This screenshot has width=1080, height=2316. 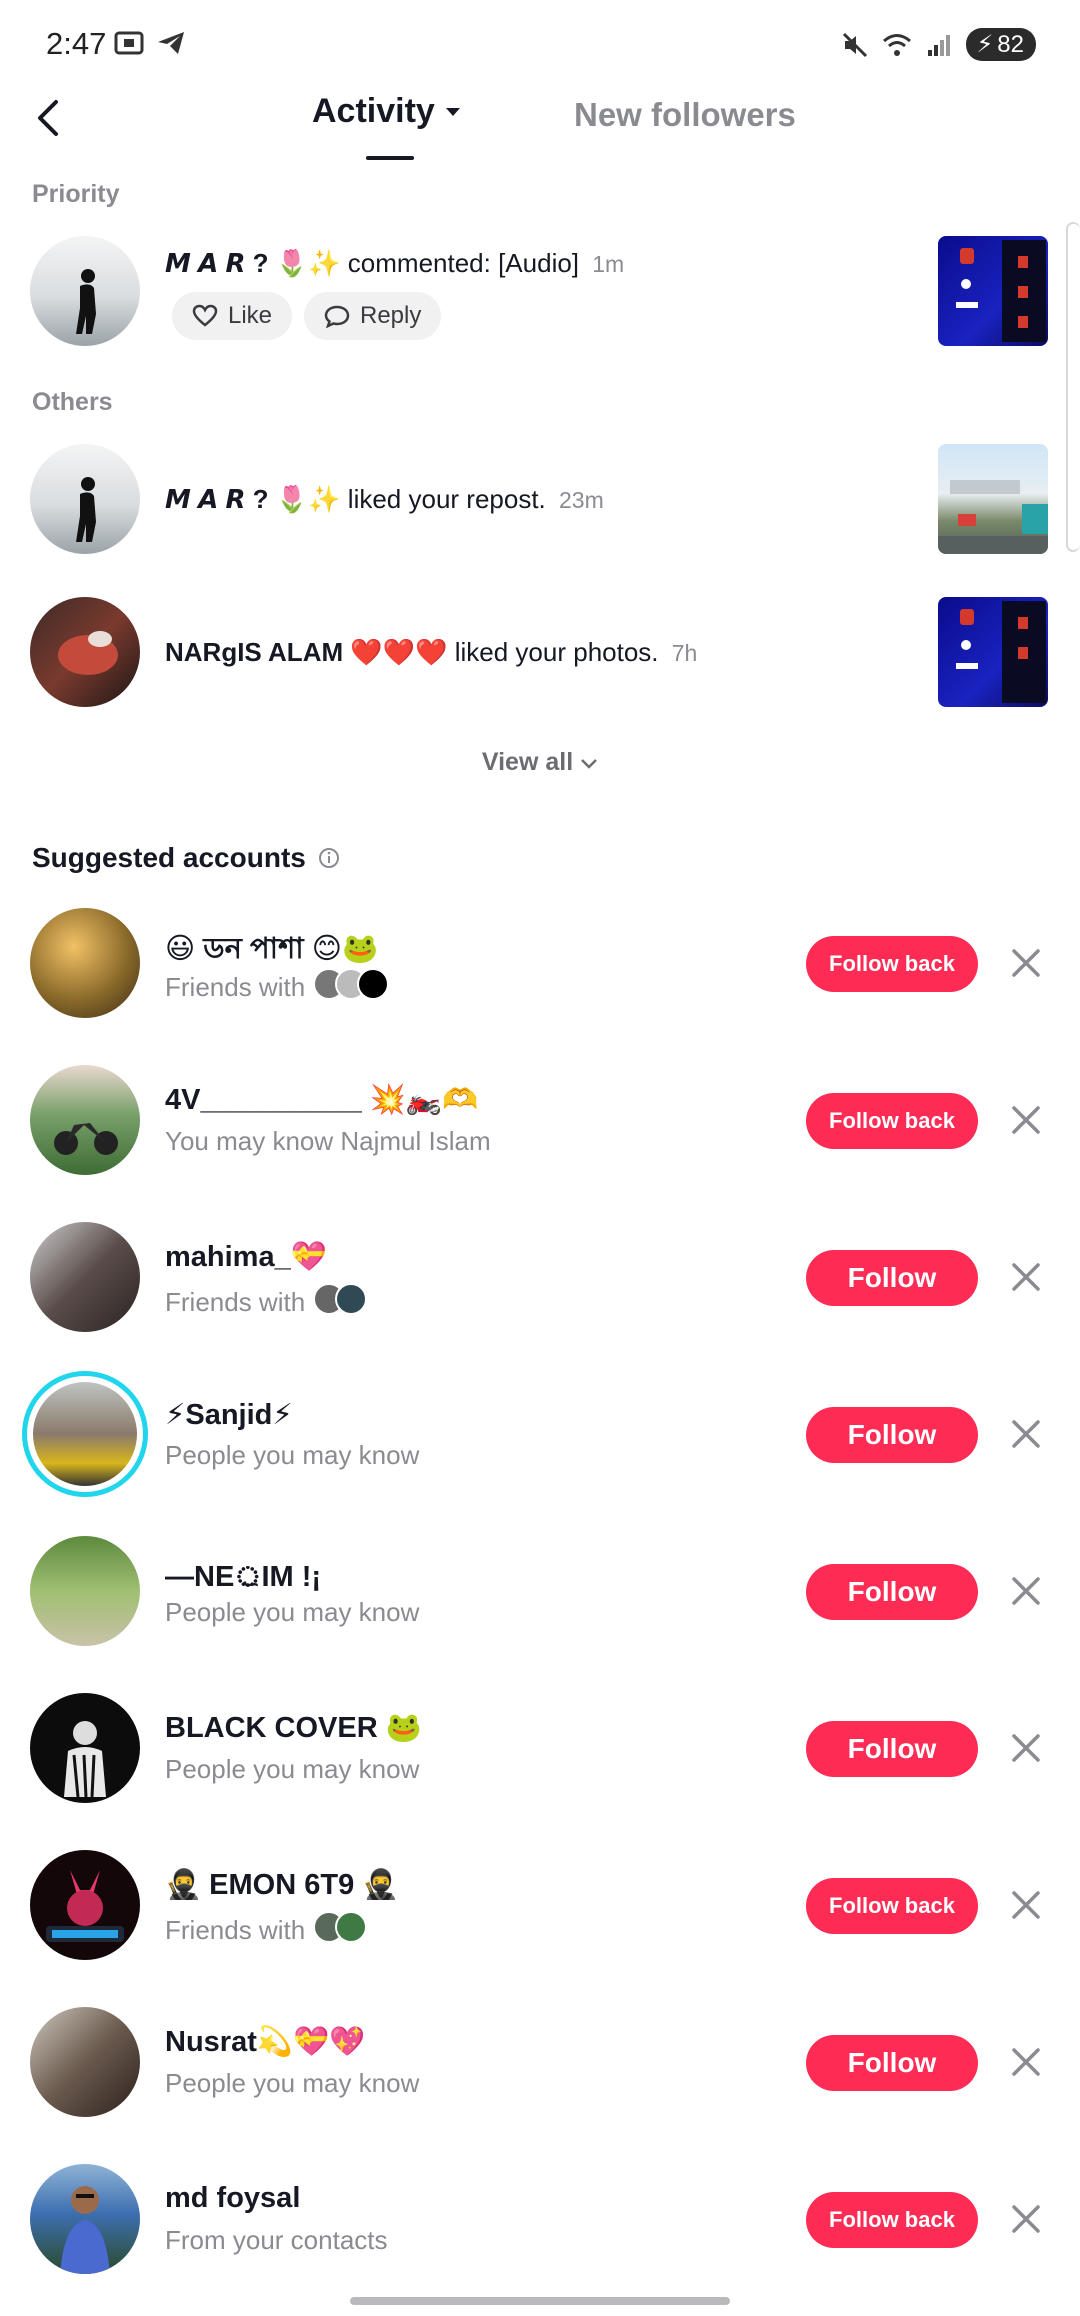 I want to click on scroll-indicator, so click(x=1073, y=387).